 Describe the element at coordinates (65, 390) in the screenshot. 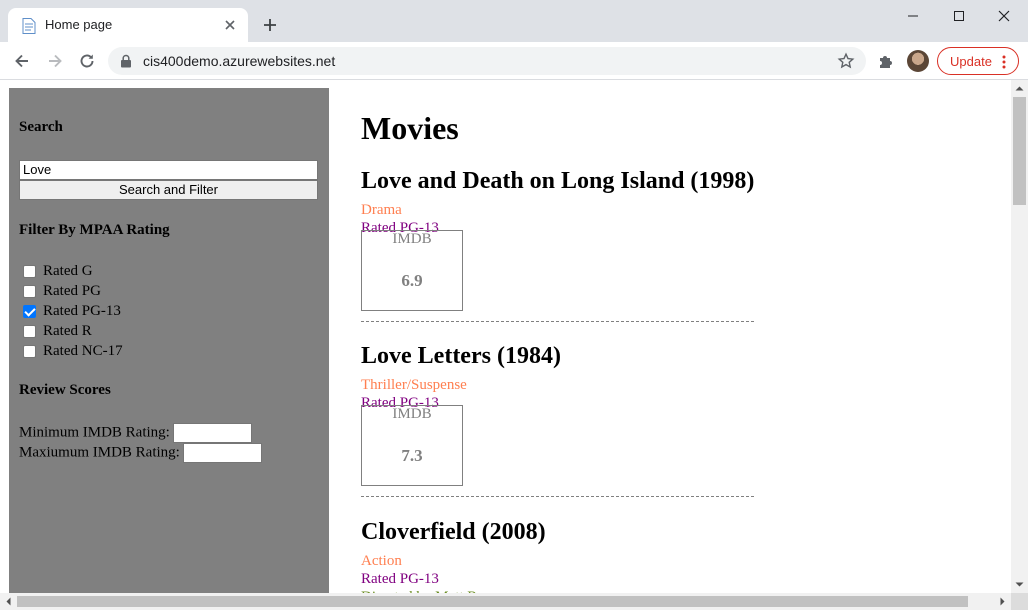

I see `review-scores-heading: Review Scores` at that location.